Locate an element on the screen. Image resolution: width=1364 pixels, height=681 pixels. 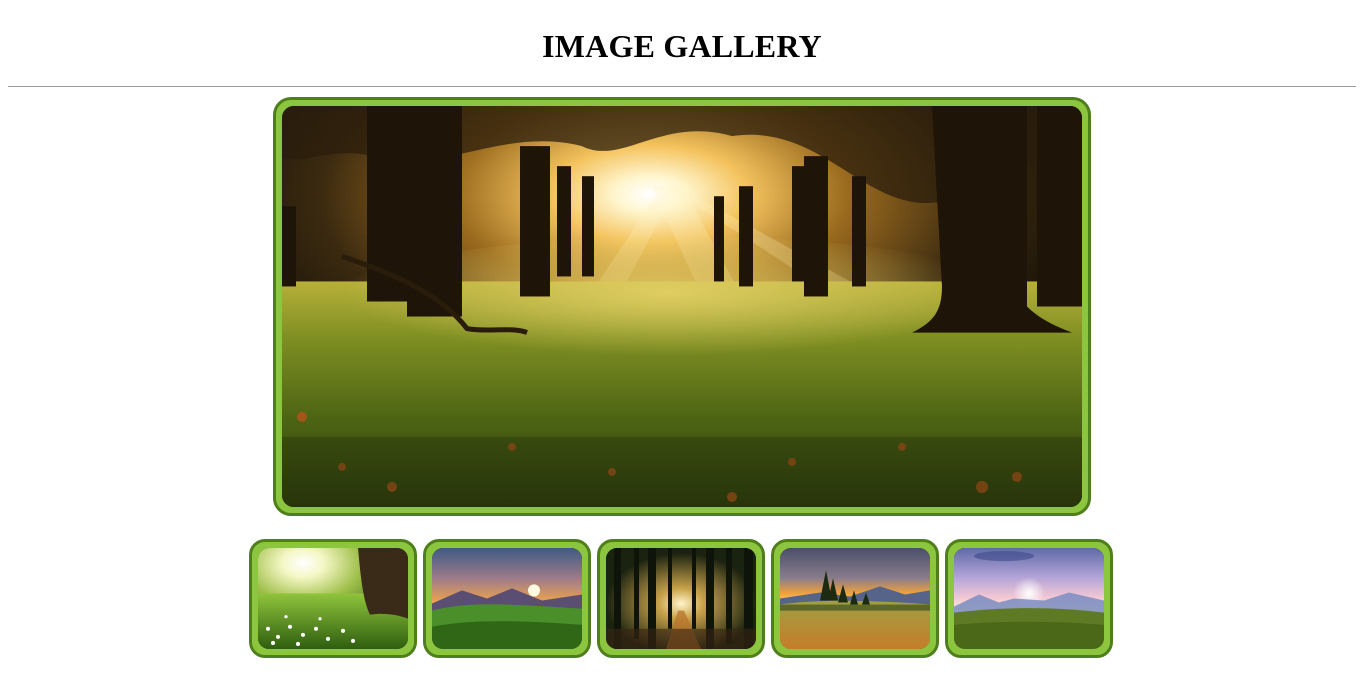
title-divider is located at coordinates (682, 86).